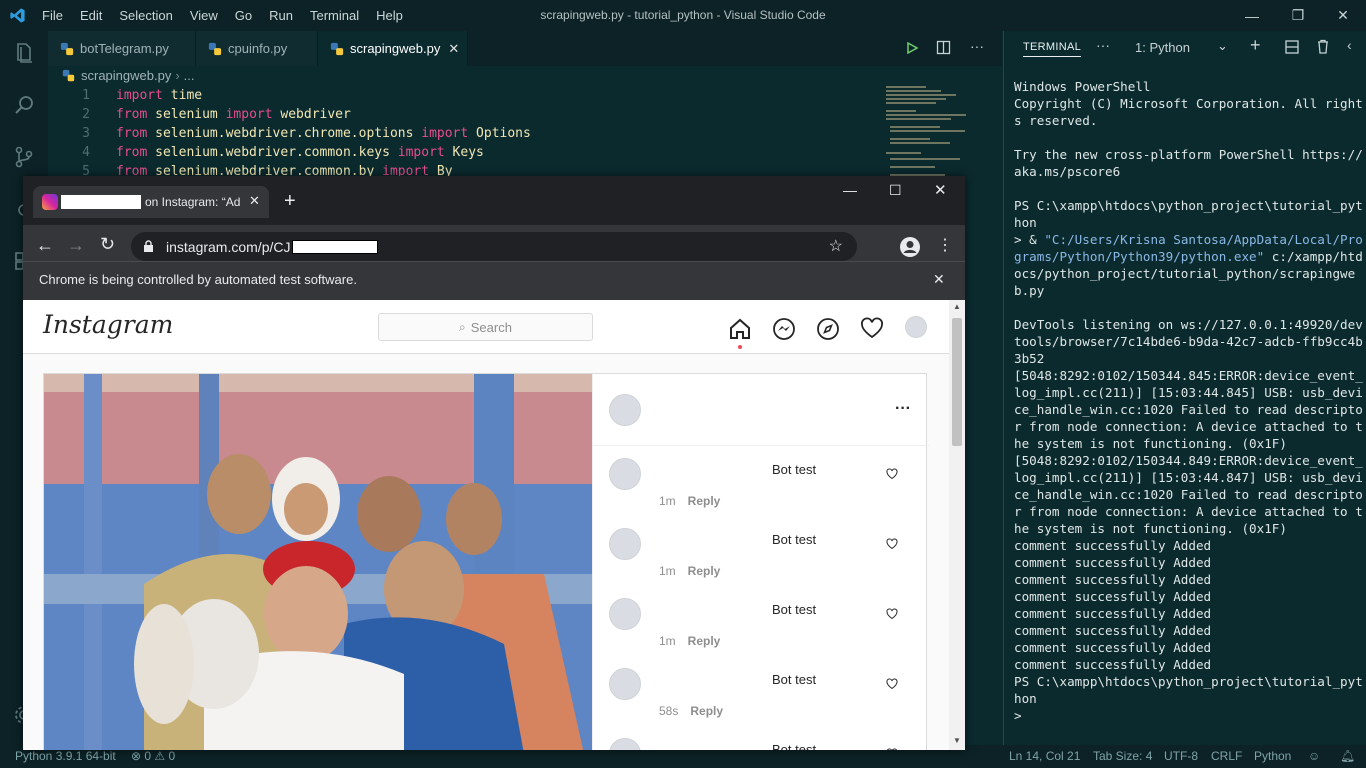 Image resolution: width=1366 pixels, height=768 pixels. I want to click on chevron-down-icon: ⌄, so click(1222, 46).